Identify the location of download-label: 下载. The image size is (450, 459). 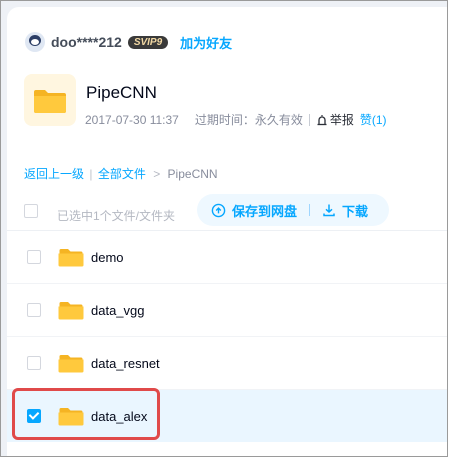
(355, 211).